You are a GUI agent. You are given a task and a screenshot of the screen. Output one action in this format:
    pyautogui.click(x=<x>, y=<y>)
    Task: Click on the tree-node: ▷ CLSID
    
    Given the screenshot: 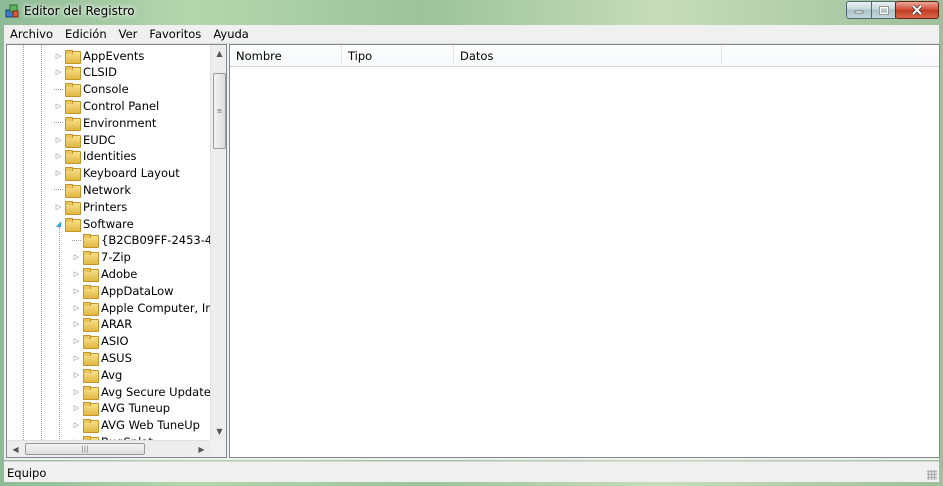 What is the action you would take?
    pyautogui.click(x=85, y=72)
    